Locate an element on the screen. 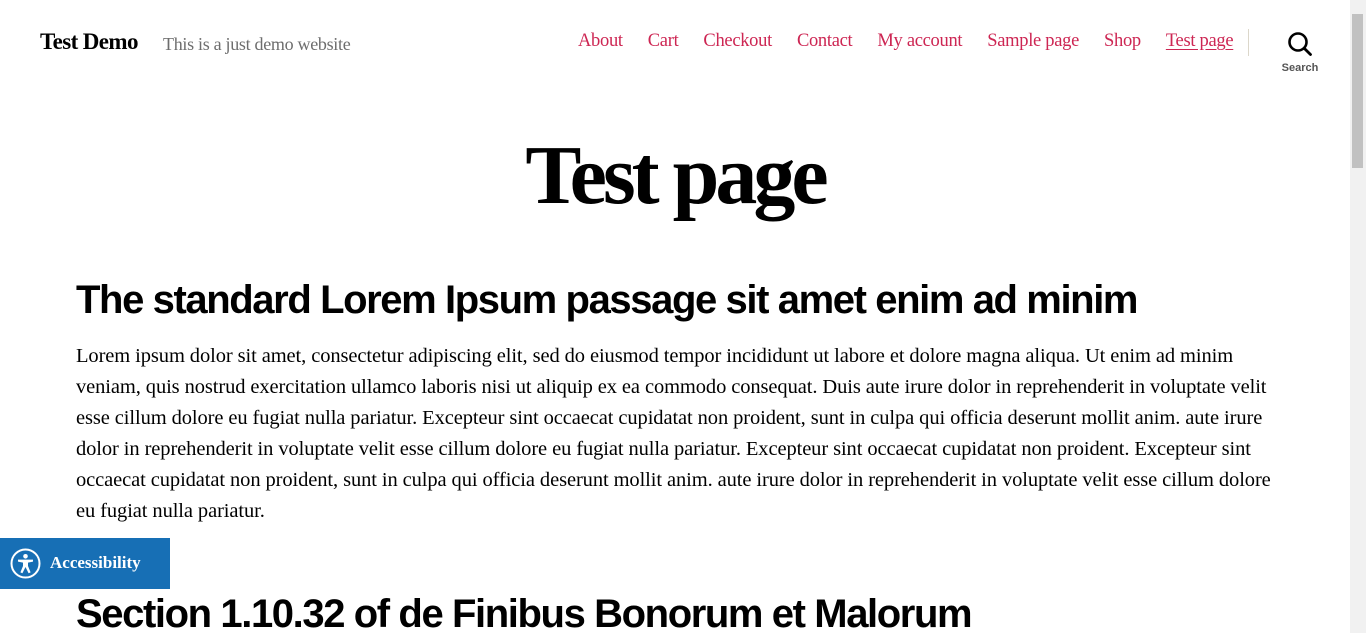  accessibility-label: Accessibility is located at coordinates (95, 562).